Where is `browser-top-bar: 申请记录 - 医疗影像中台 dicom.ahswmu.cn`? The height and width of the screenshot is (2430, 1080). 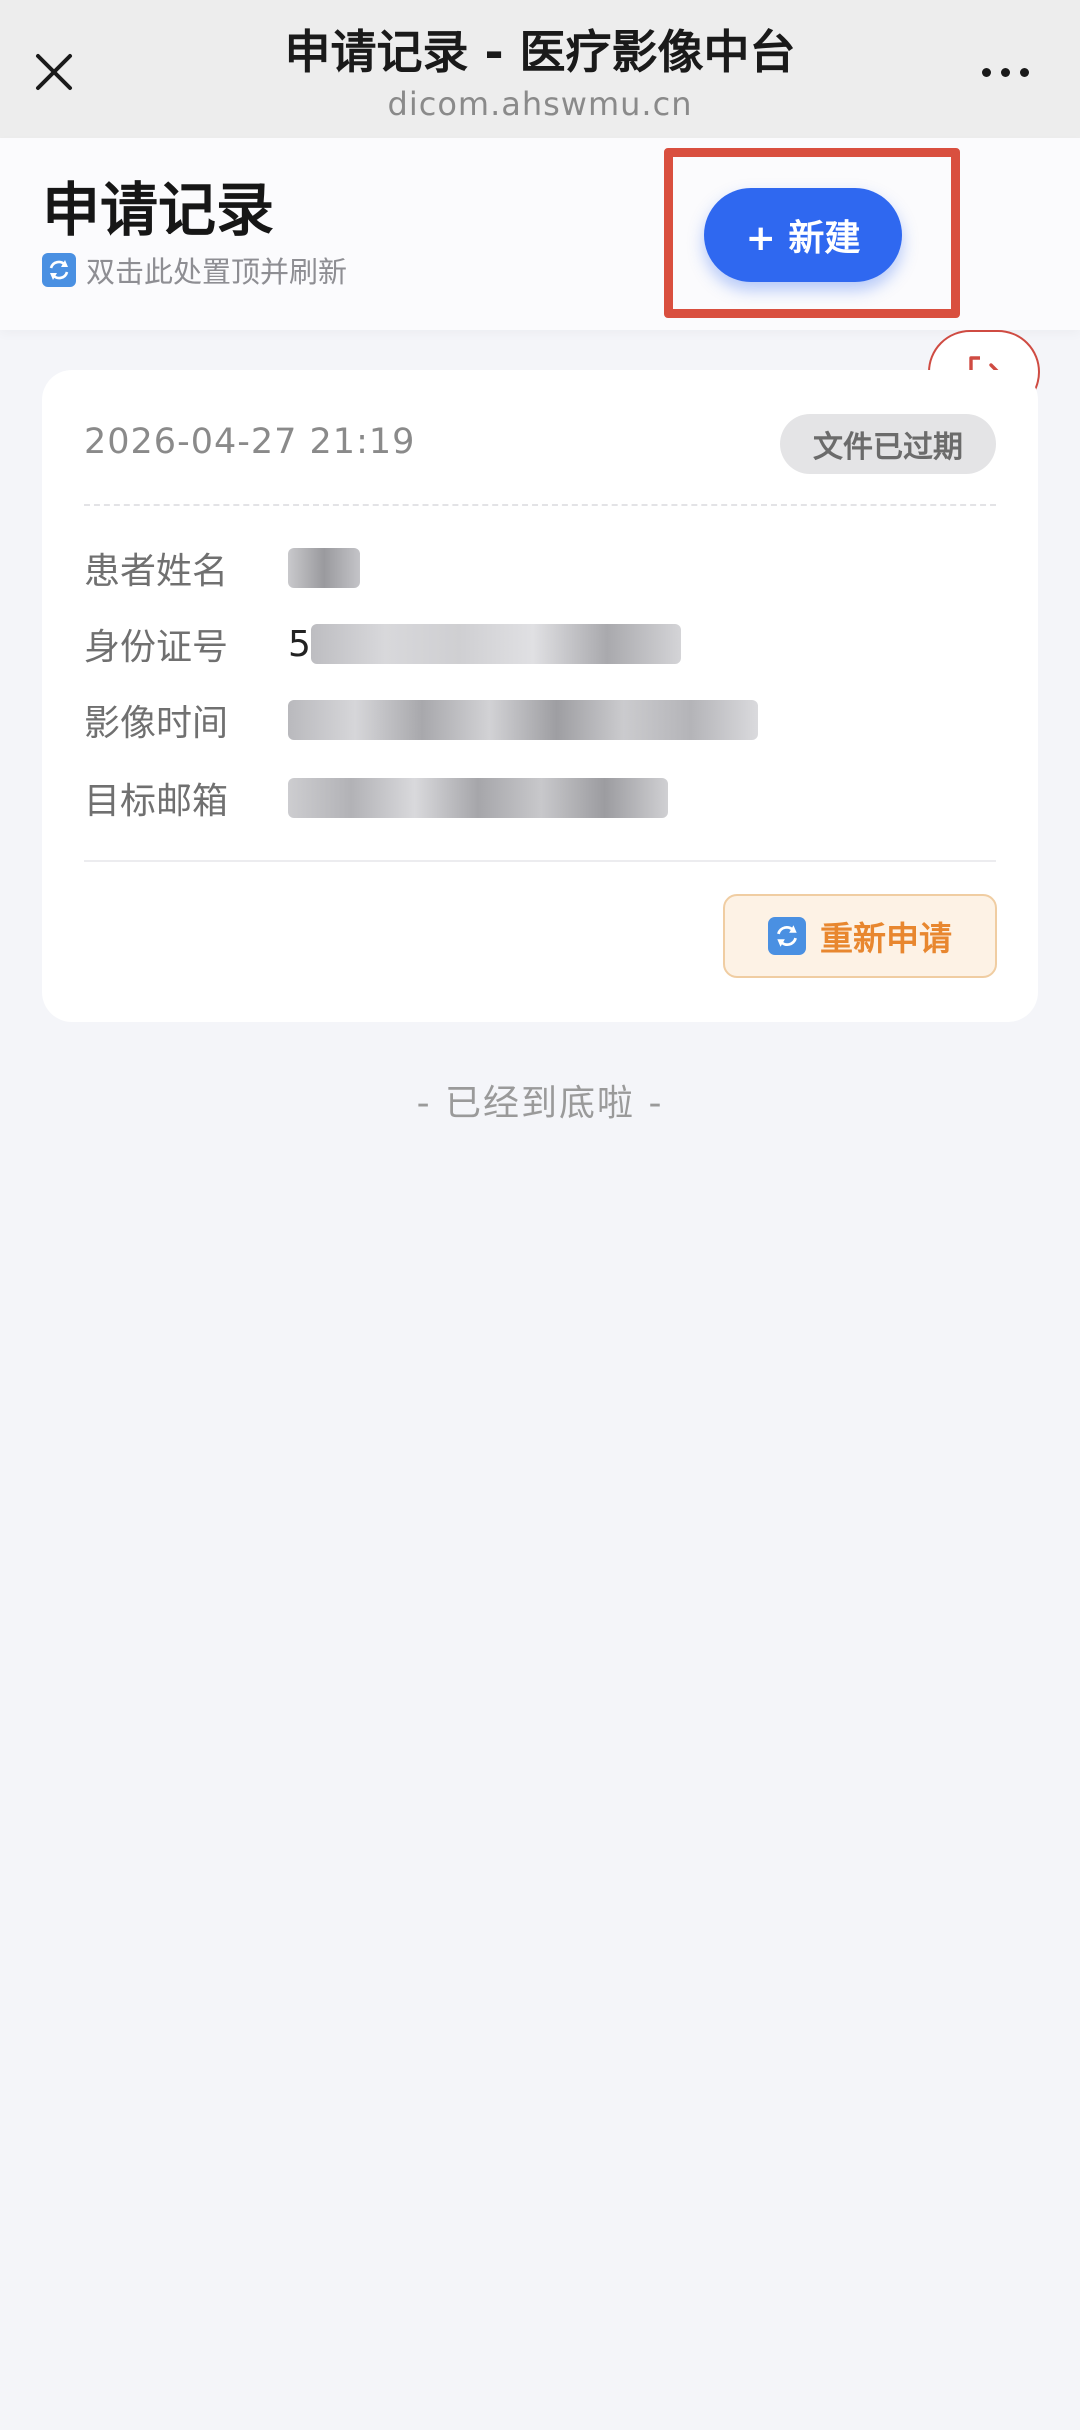 browser-top-bar: 申请记录 - 医疗影像中台 dicom.ahswmu.cn is located at coordinates (540, 69).